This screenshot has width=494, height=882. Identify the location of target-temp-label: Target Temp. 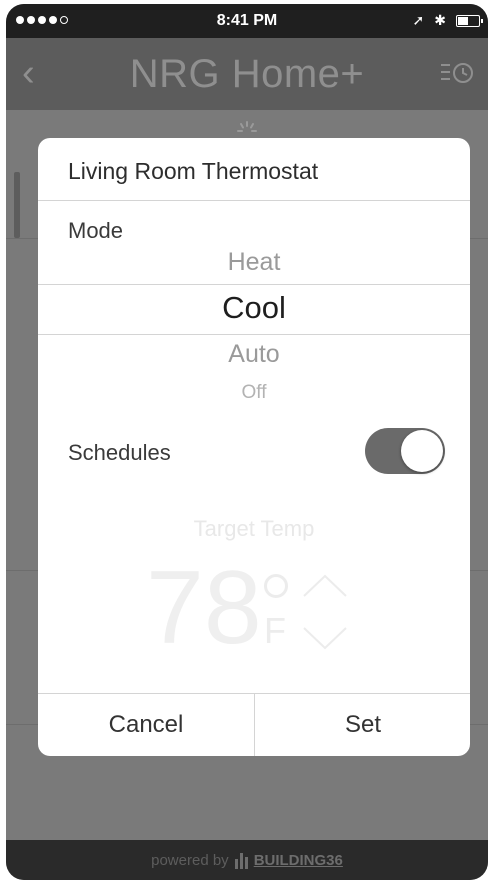
(254, 528).